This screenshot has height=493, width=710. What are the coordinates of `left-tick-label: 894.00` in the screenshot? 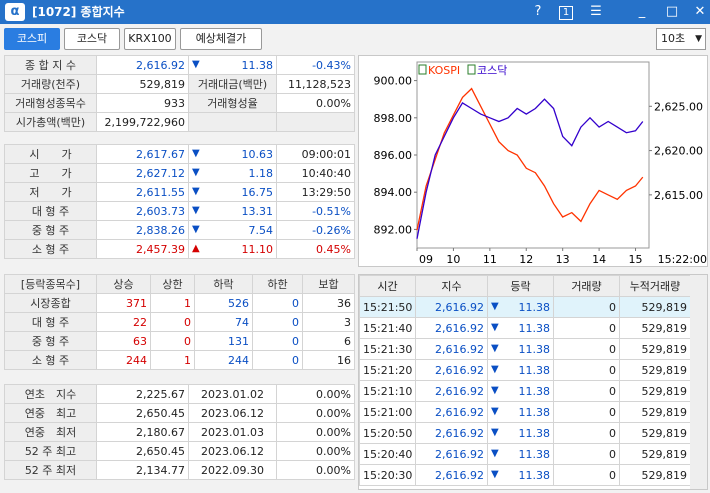 It's located at (393, 192).